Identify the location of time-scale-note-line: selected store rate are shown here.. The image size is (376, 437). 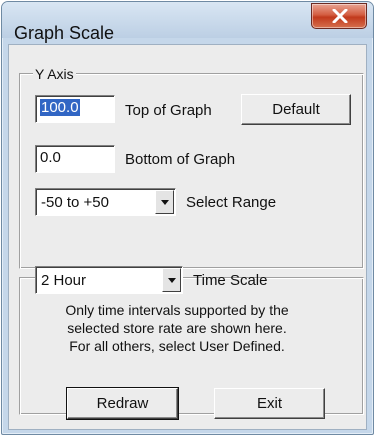
(177, 328).